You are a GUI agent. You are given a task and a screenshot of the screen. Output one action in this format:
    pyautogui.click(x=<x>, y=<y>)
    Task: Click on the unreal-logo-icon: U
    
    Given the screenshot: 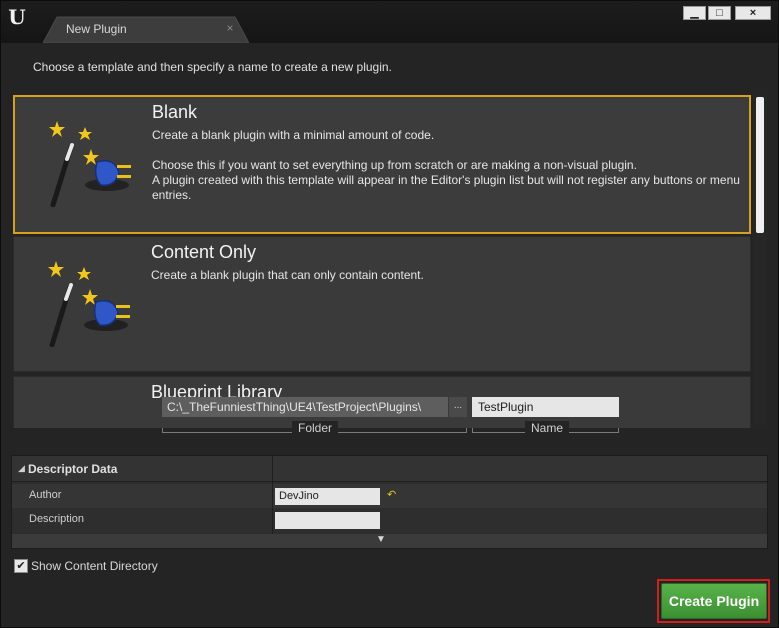 What is the action you would take?
    pyautogui.click(x=17, y=17)
    